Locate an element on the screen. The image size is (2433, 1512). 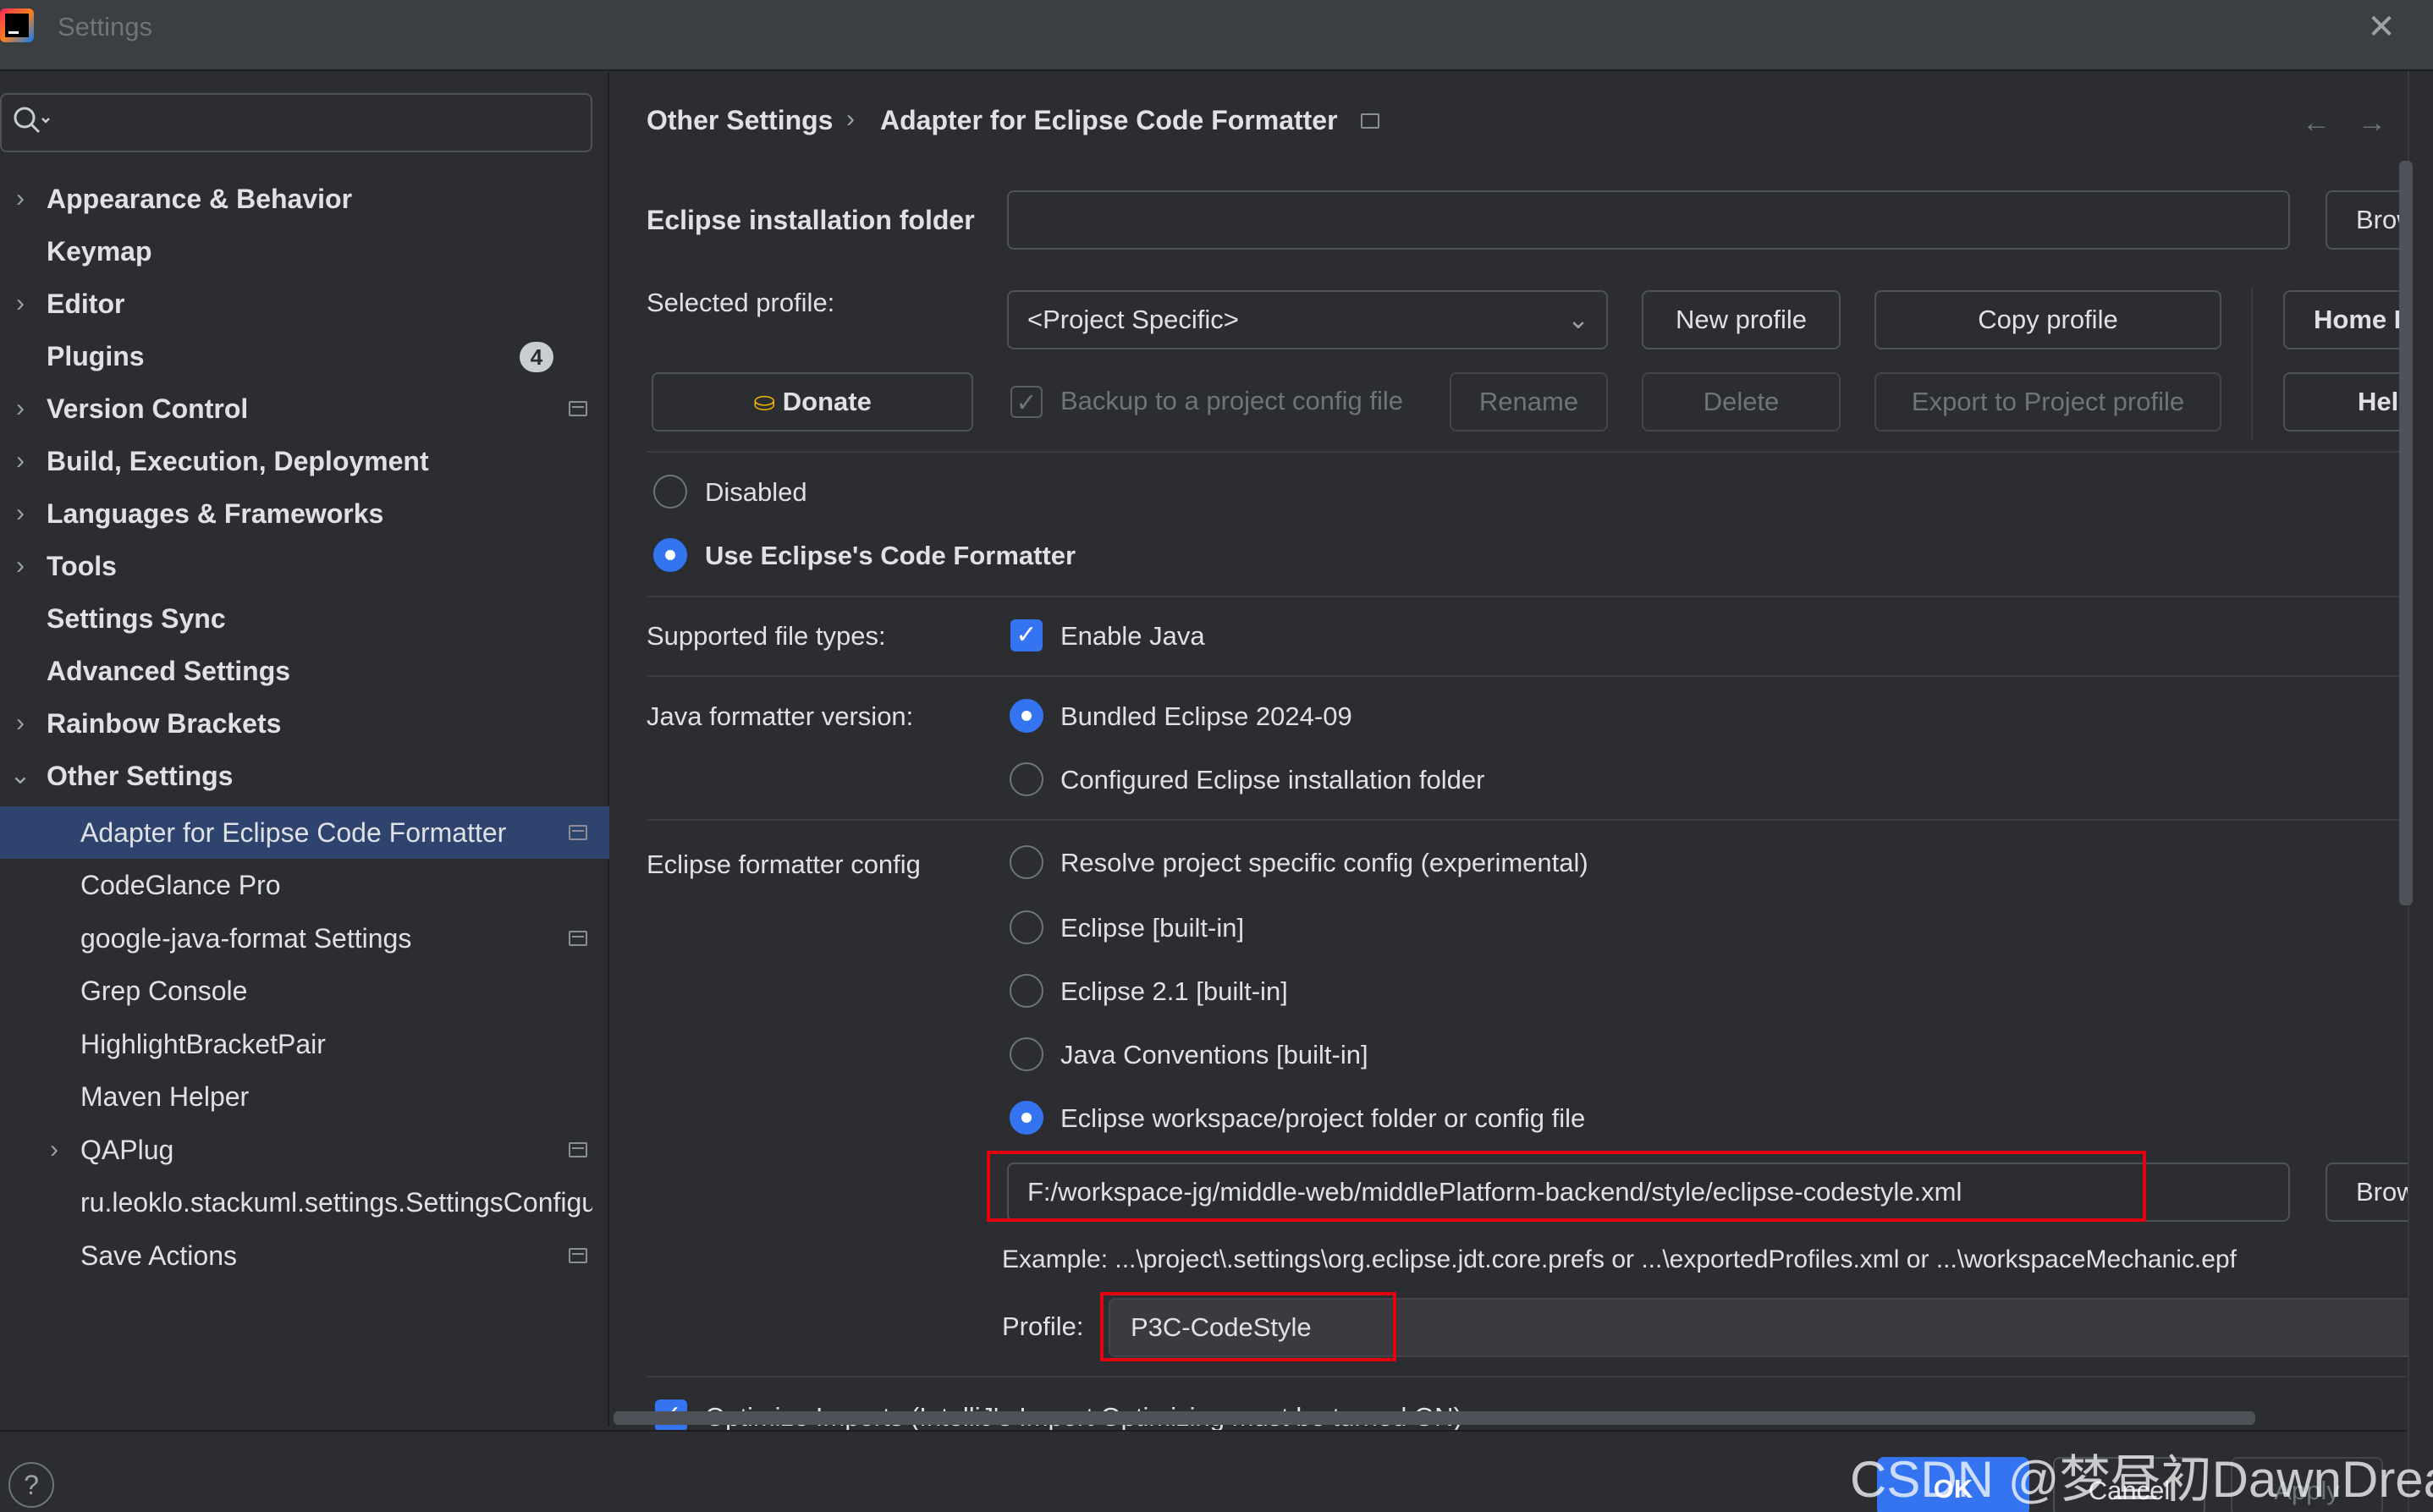
title-bar is located at coordinates (1216, 36).